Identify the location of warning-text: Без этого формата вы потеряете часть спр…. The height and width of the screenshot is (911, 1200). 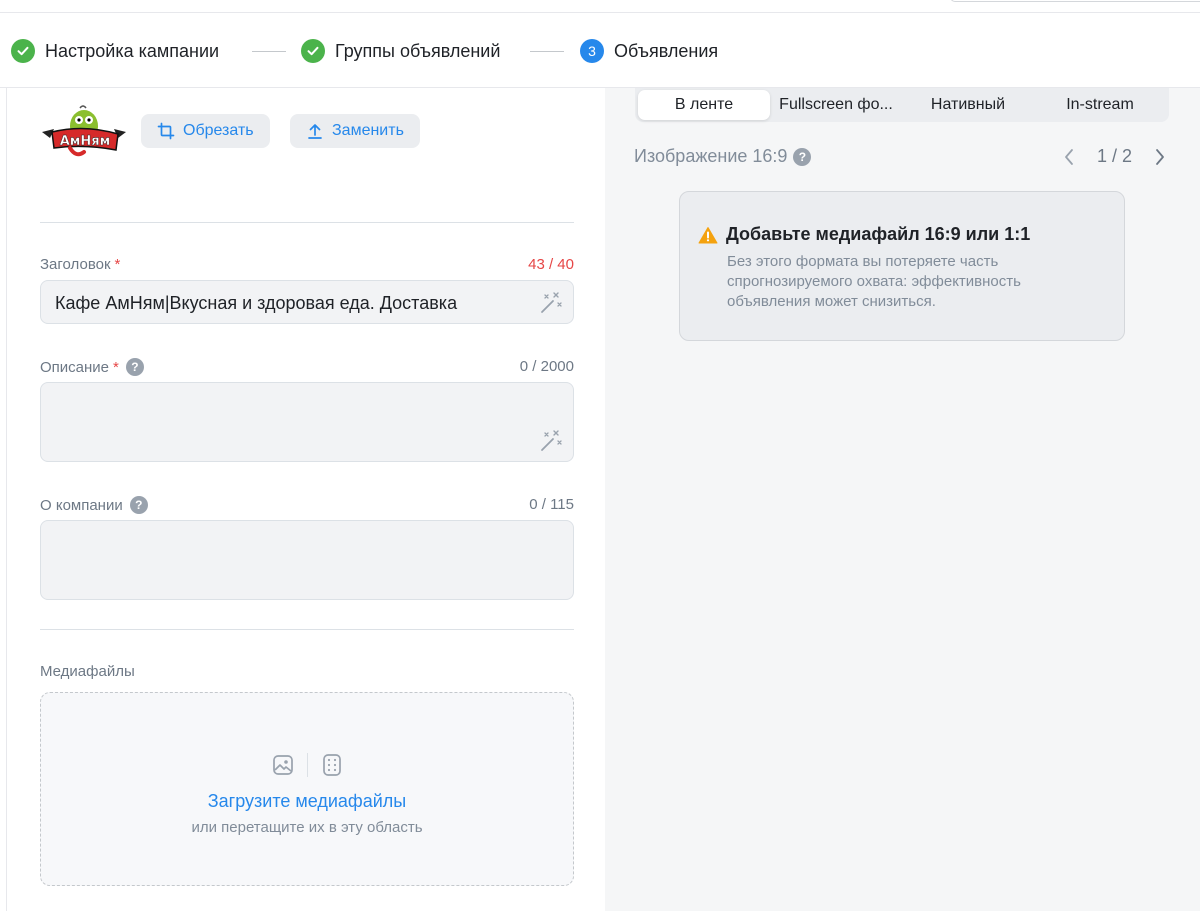
(874, 281).